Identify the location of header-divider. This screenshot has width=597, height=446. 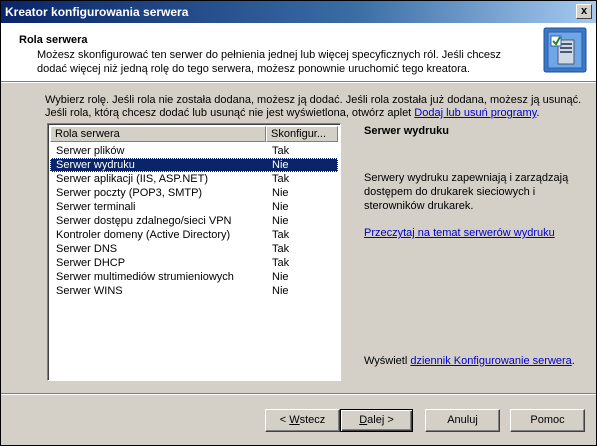
(298, 82).